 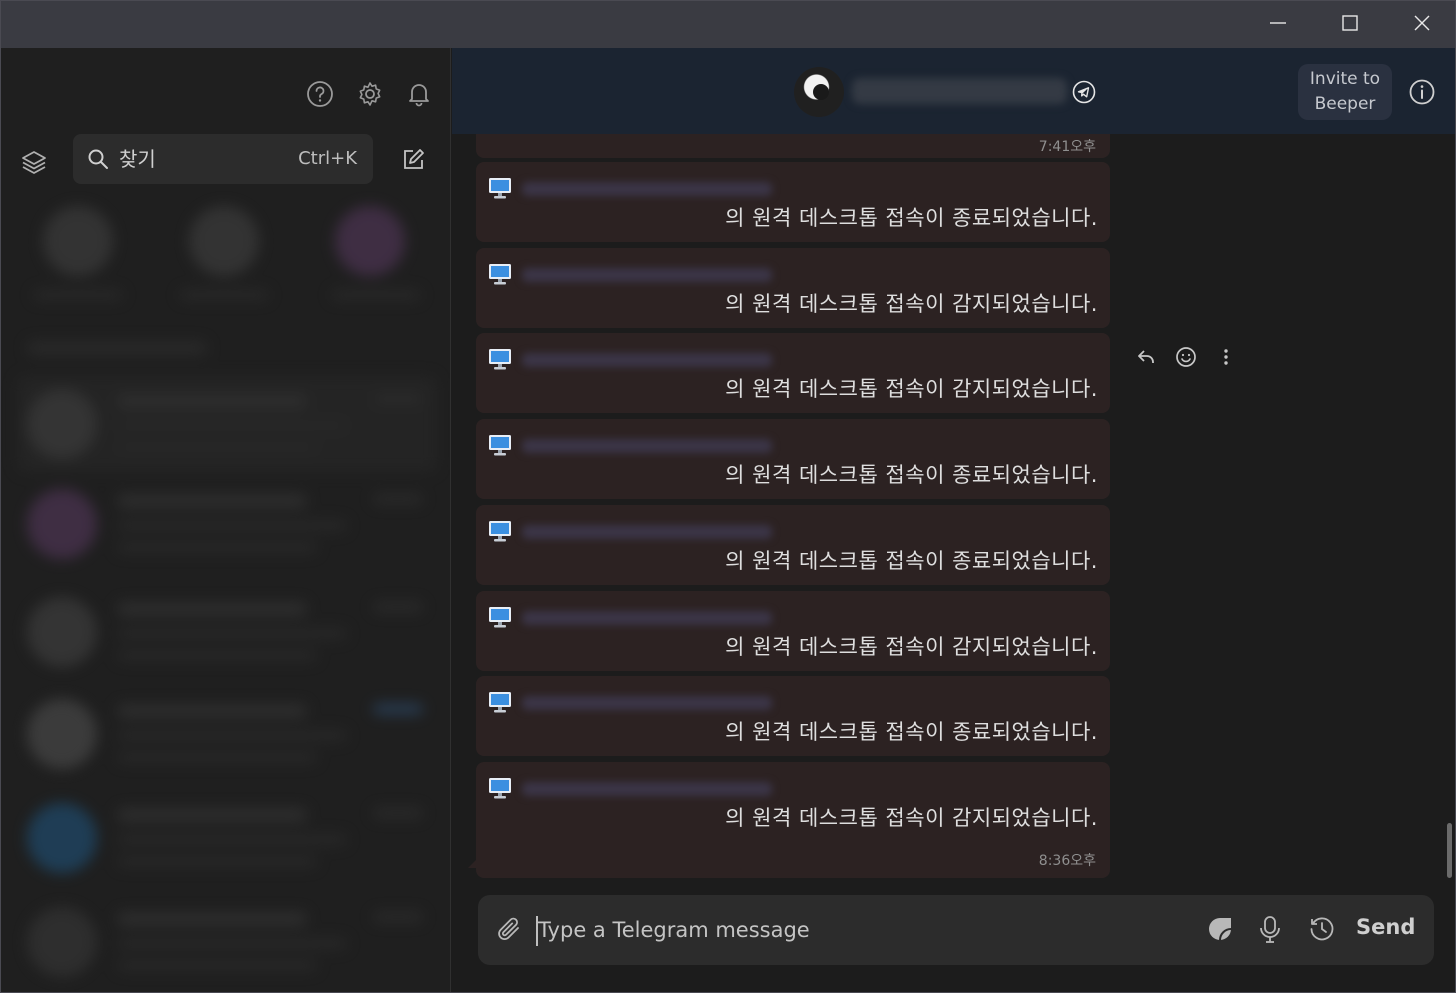 I want to click on minimize-icon, so click(x=1278, y=23).